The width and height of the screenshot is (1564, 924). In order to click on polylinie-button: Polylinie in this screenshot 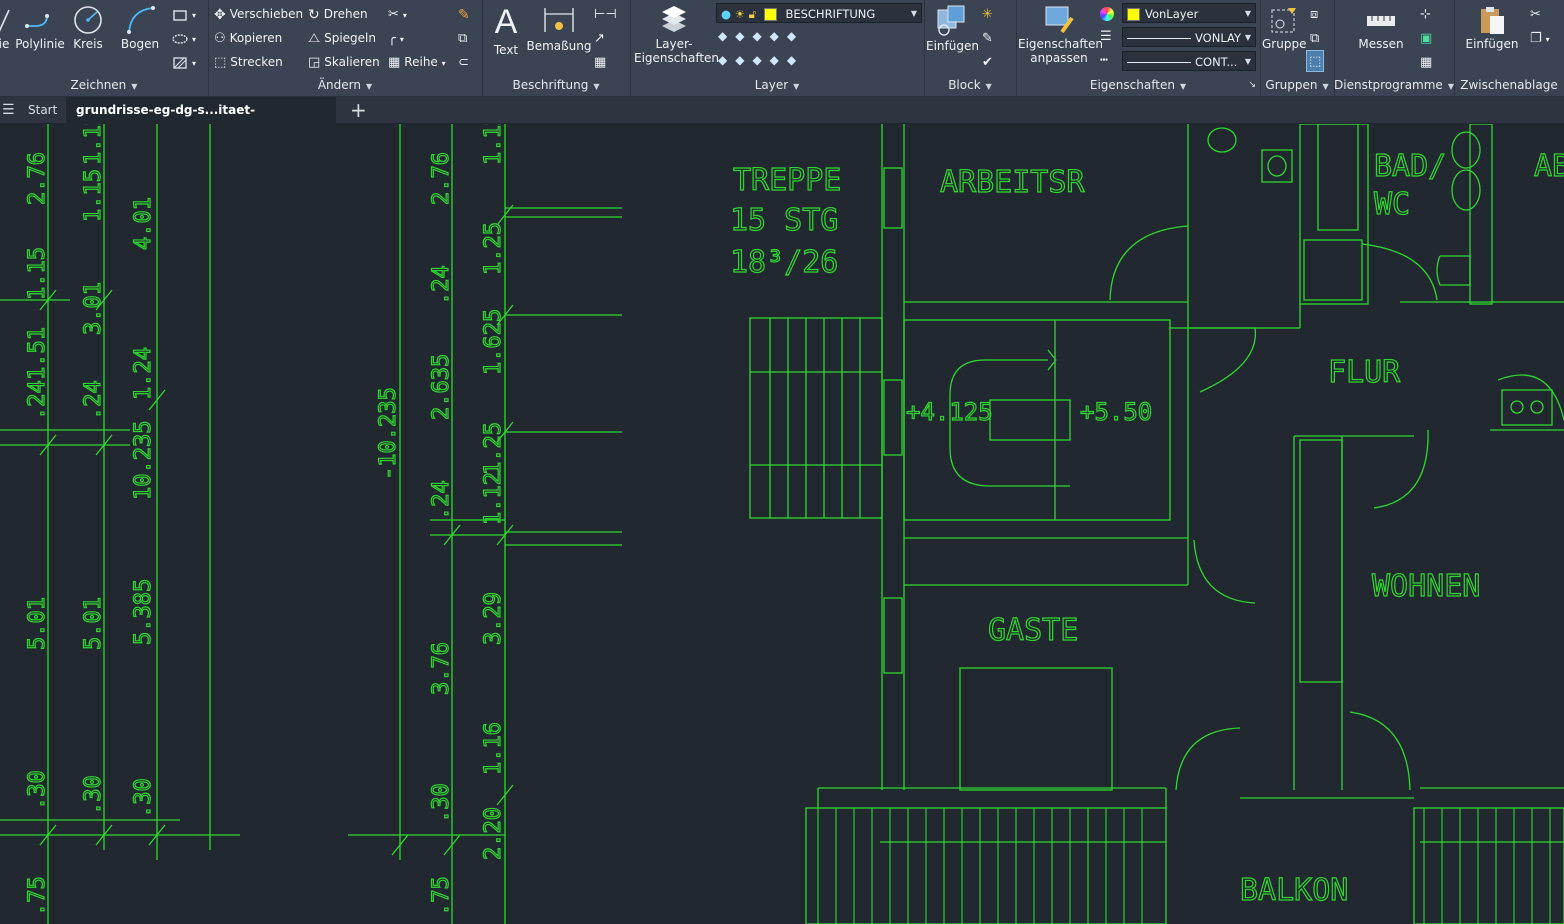, I will do `click(40, 28)`.